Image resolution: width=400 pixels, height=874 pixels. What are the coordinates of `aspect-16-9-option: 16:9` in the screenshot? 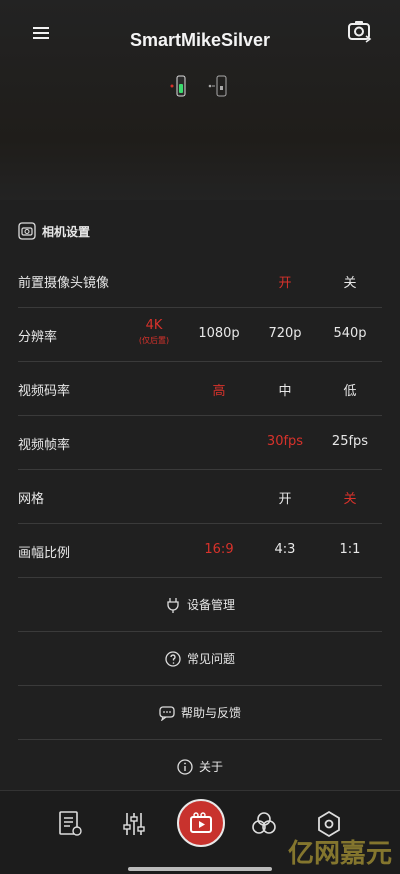 It's located at (219, 549).